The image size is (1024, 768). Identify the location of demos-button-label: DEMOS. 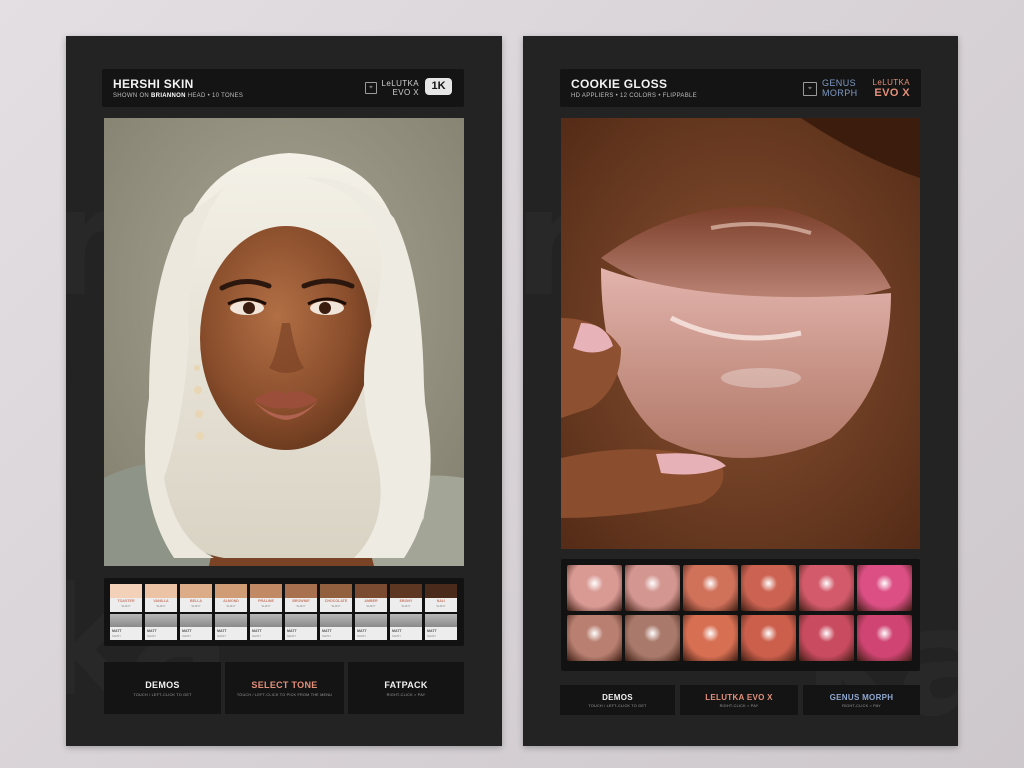
(617, 697).